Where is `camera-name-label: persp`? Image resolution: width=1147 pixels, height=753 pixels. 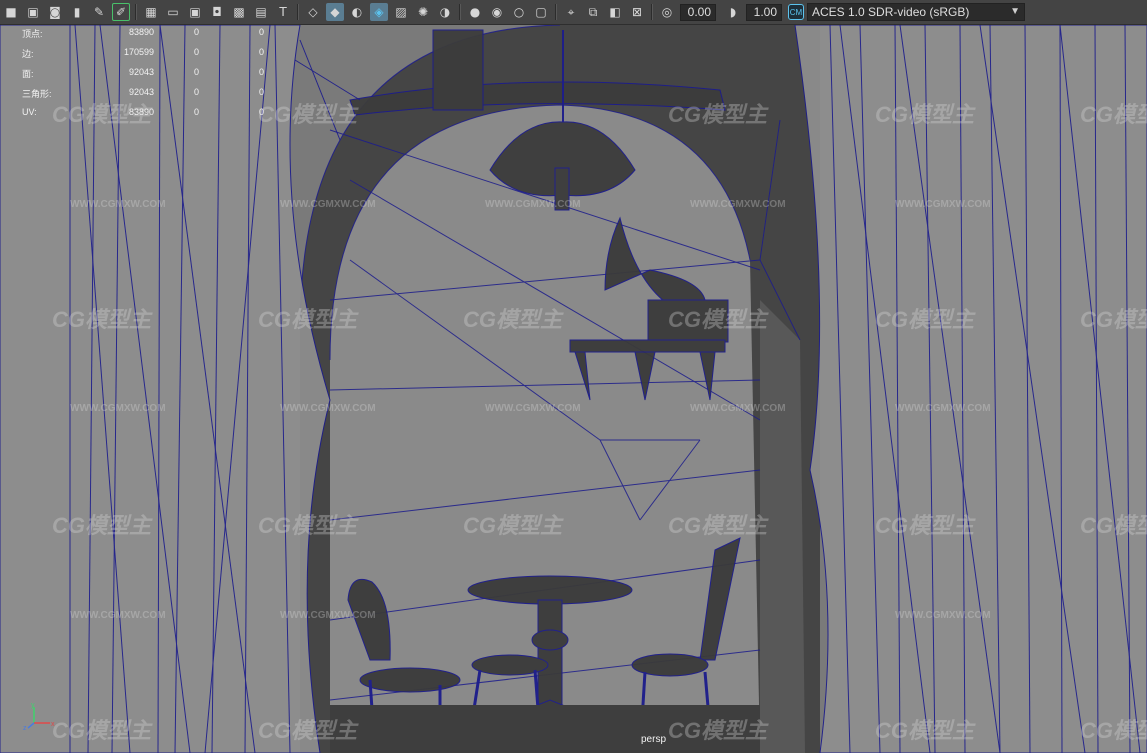
camera-name-label: persp is located at coordinates (654, 739).